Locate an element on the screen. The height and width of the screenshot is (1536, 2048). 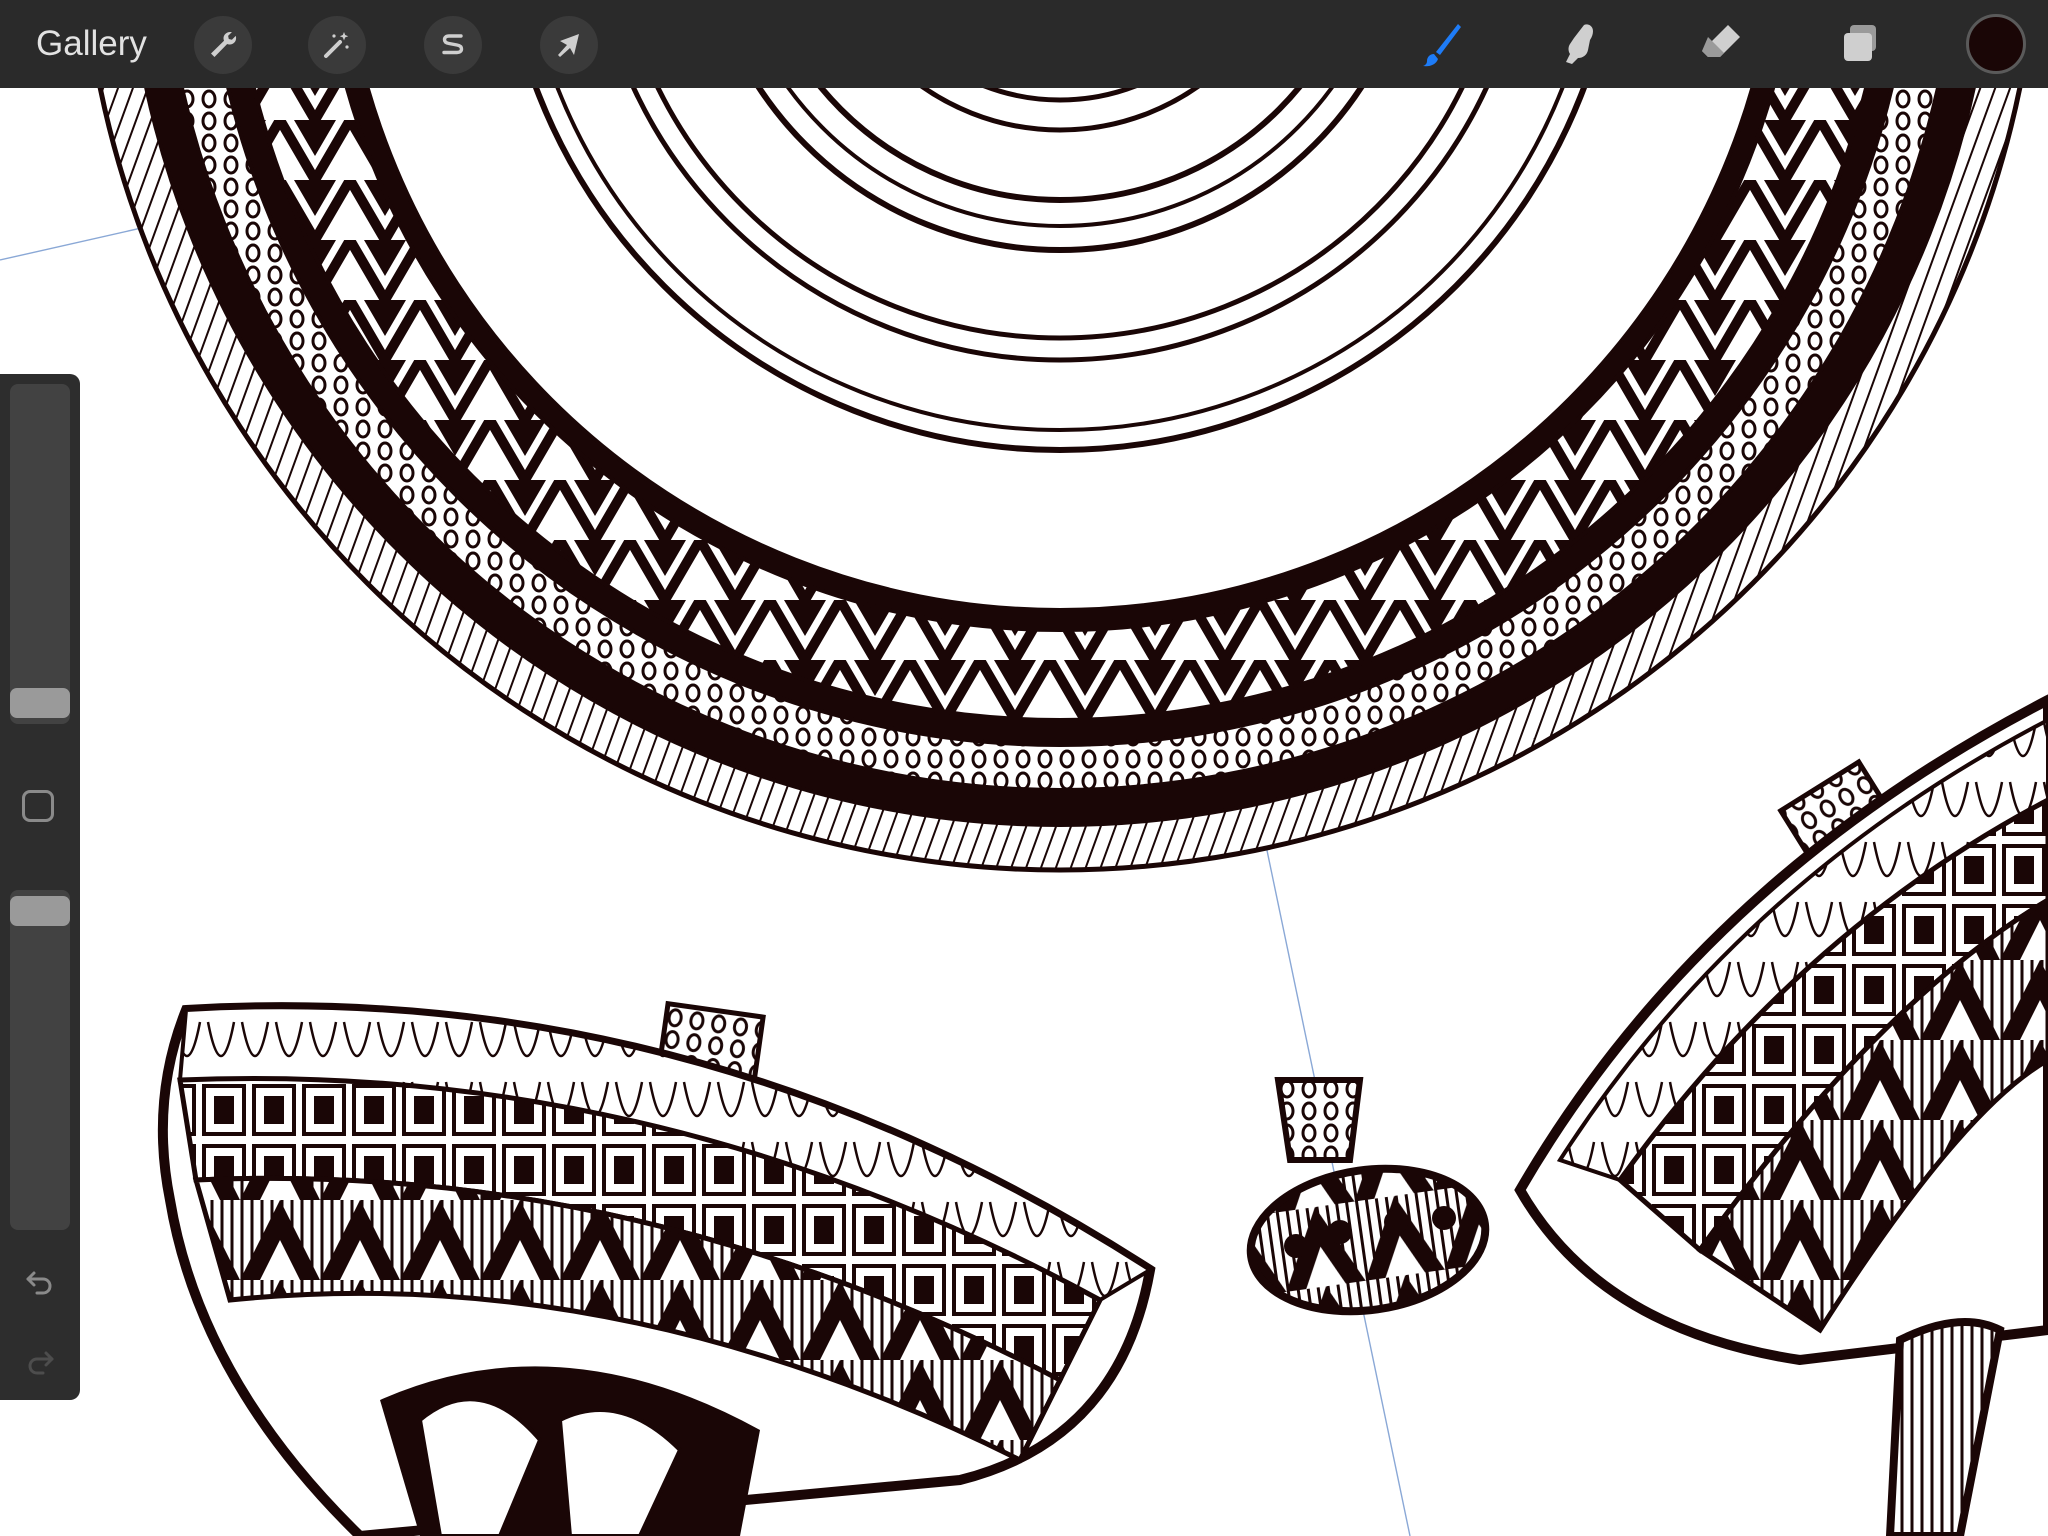
selection-s-icon is located at coordinates (453, 44).